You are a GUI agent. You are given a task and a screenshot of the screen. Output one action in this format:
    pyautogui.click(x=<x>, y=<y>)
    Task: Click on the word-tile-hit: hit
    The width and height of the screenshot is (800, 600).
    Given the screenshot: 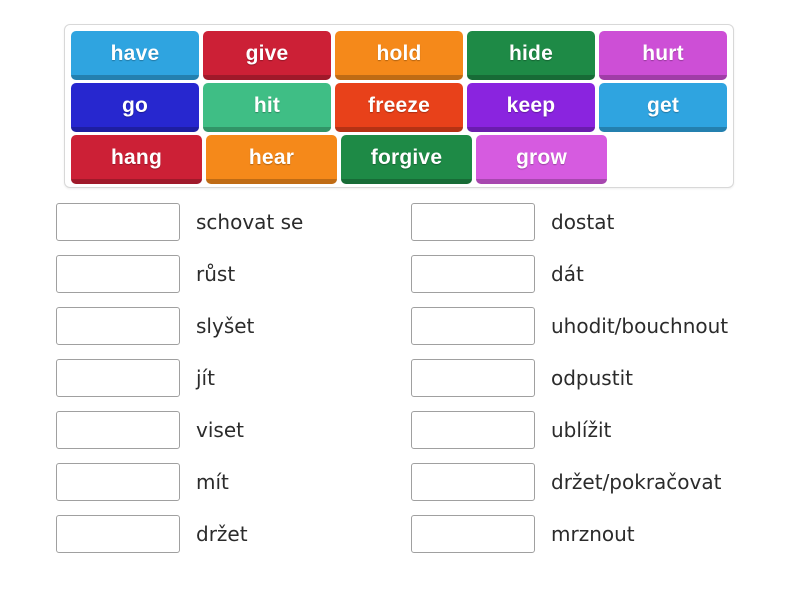 What is the action you would take?
    pyautogui.click(x=267, y=107)
    